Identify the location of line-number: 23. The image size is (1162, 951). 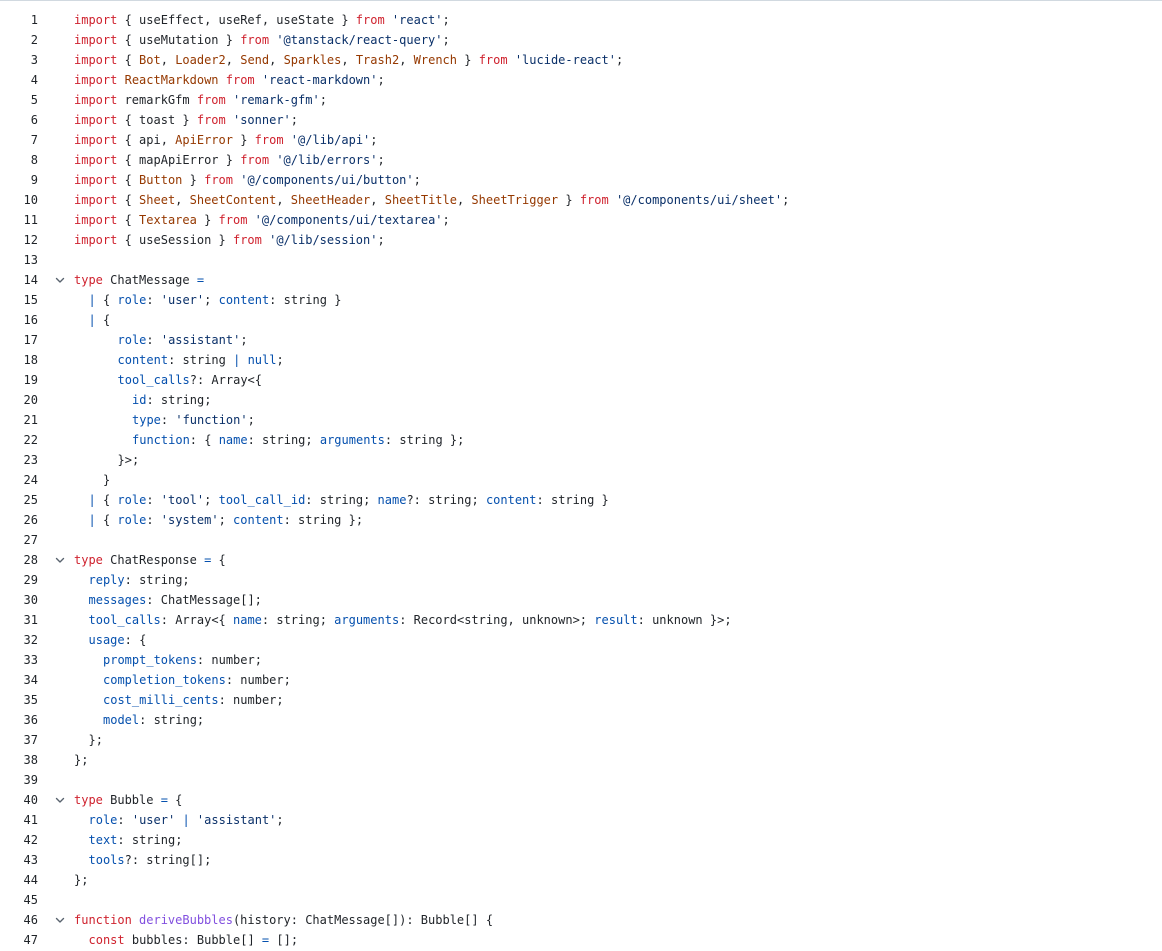
(23, 460).